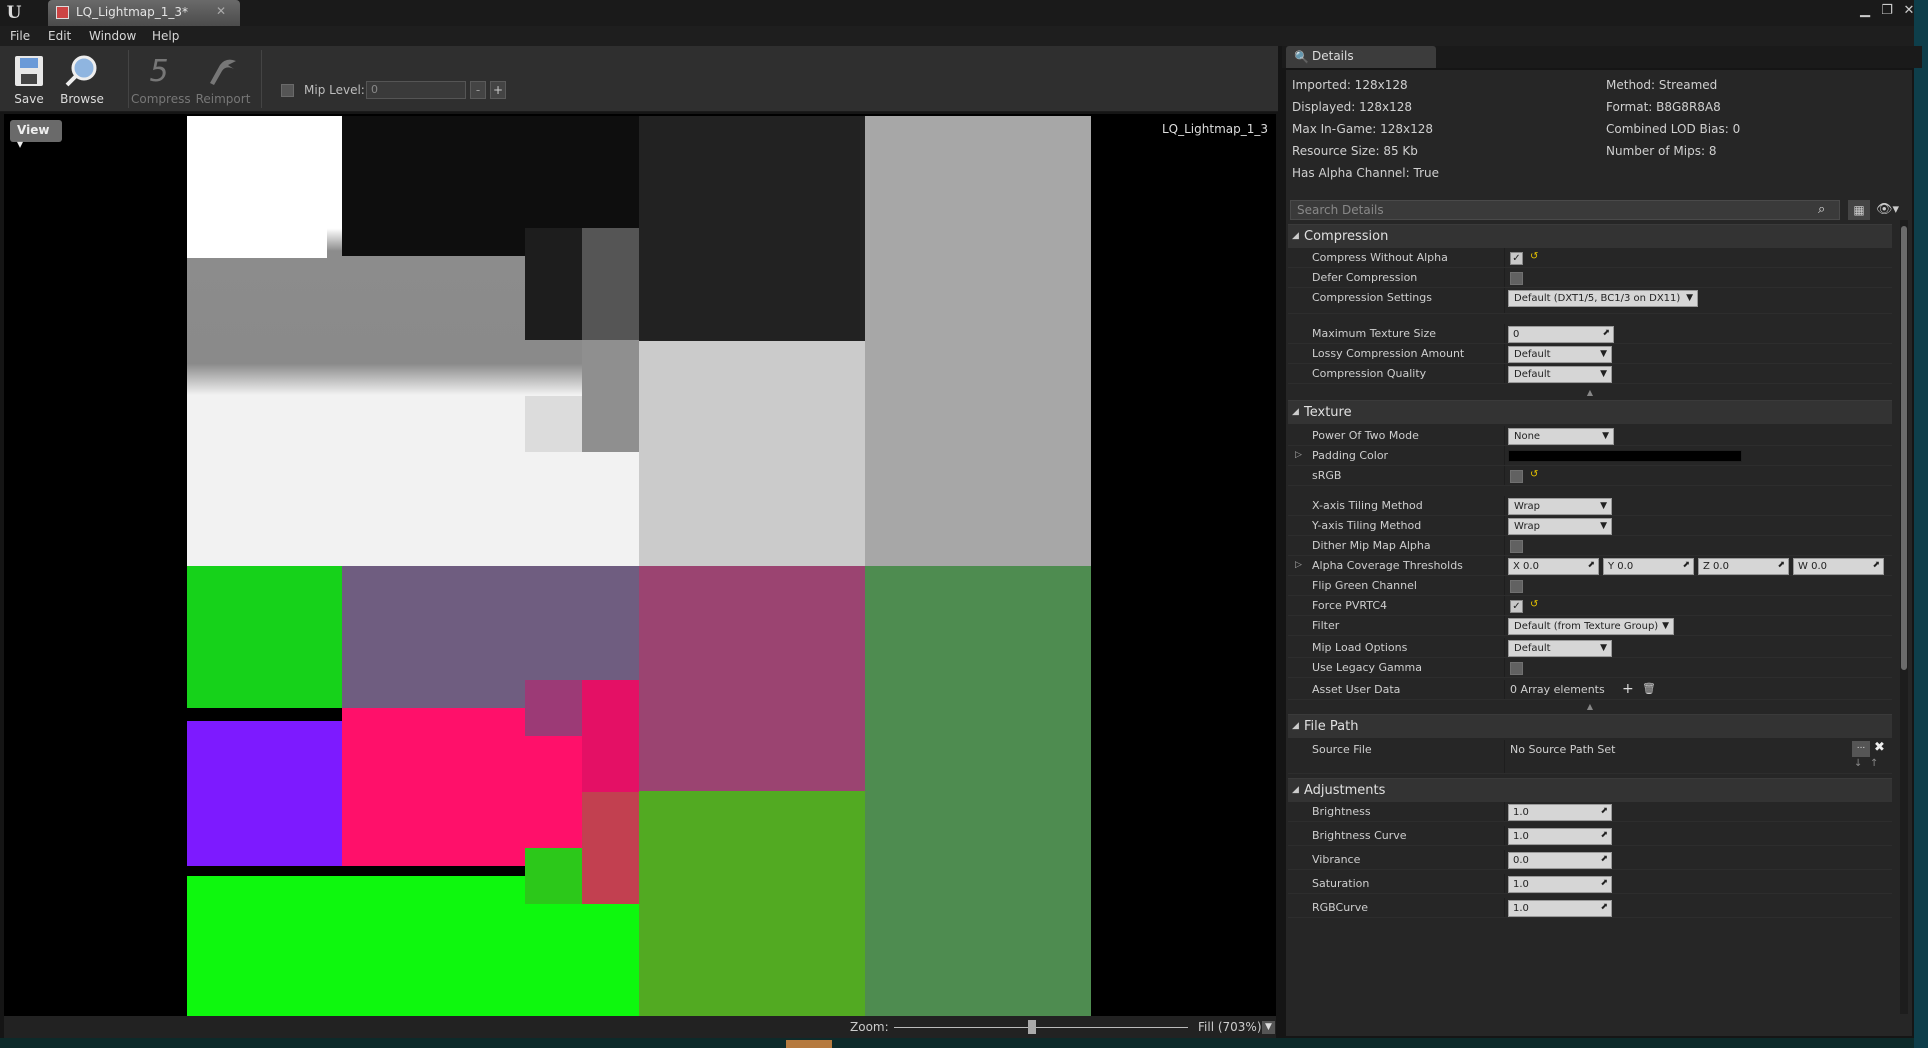  Describe the element at coordinates (1625, 456) in the screenshot. I see `padding-color-swatch` at that location.